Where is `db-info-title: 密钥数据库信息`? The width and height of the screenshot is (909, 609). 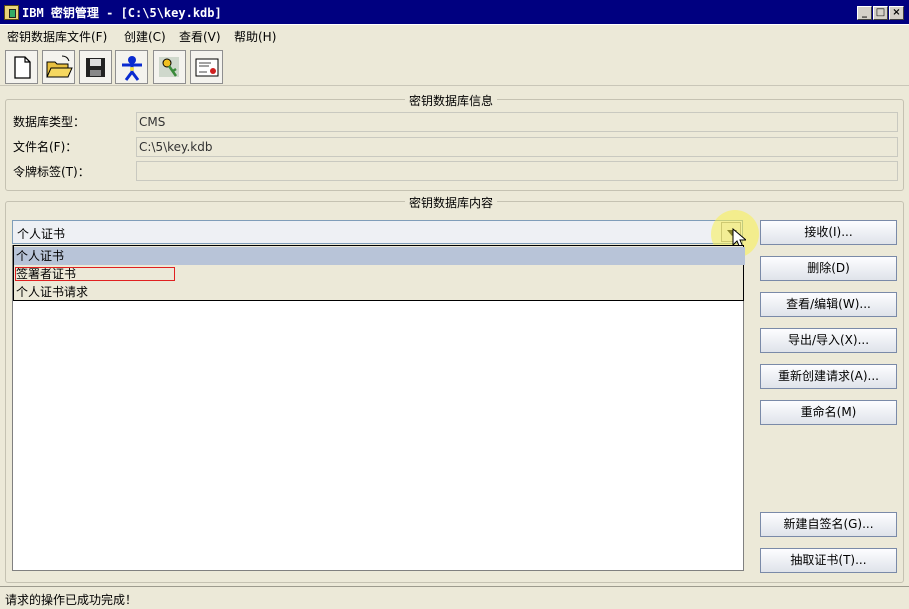
db-info-title: 密钥数据库信息 is located at coordinates (451, 100).